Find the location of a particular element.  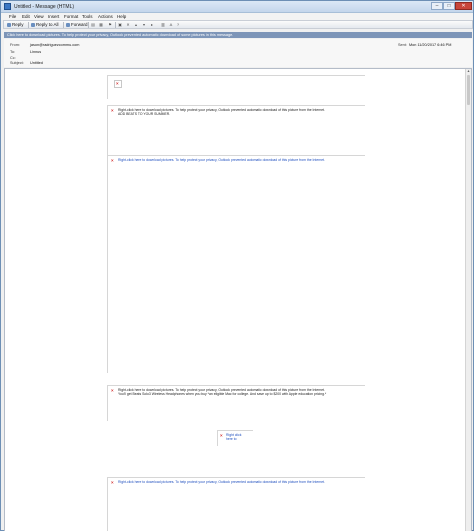

forward-label: Forward is located at coordinates (79, 24).